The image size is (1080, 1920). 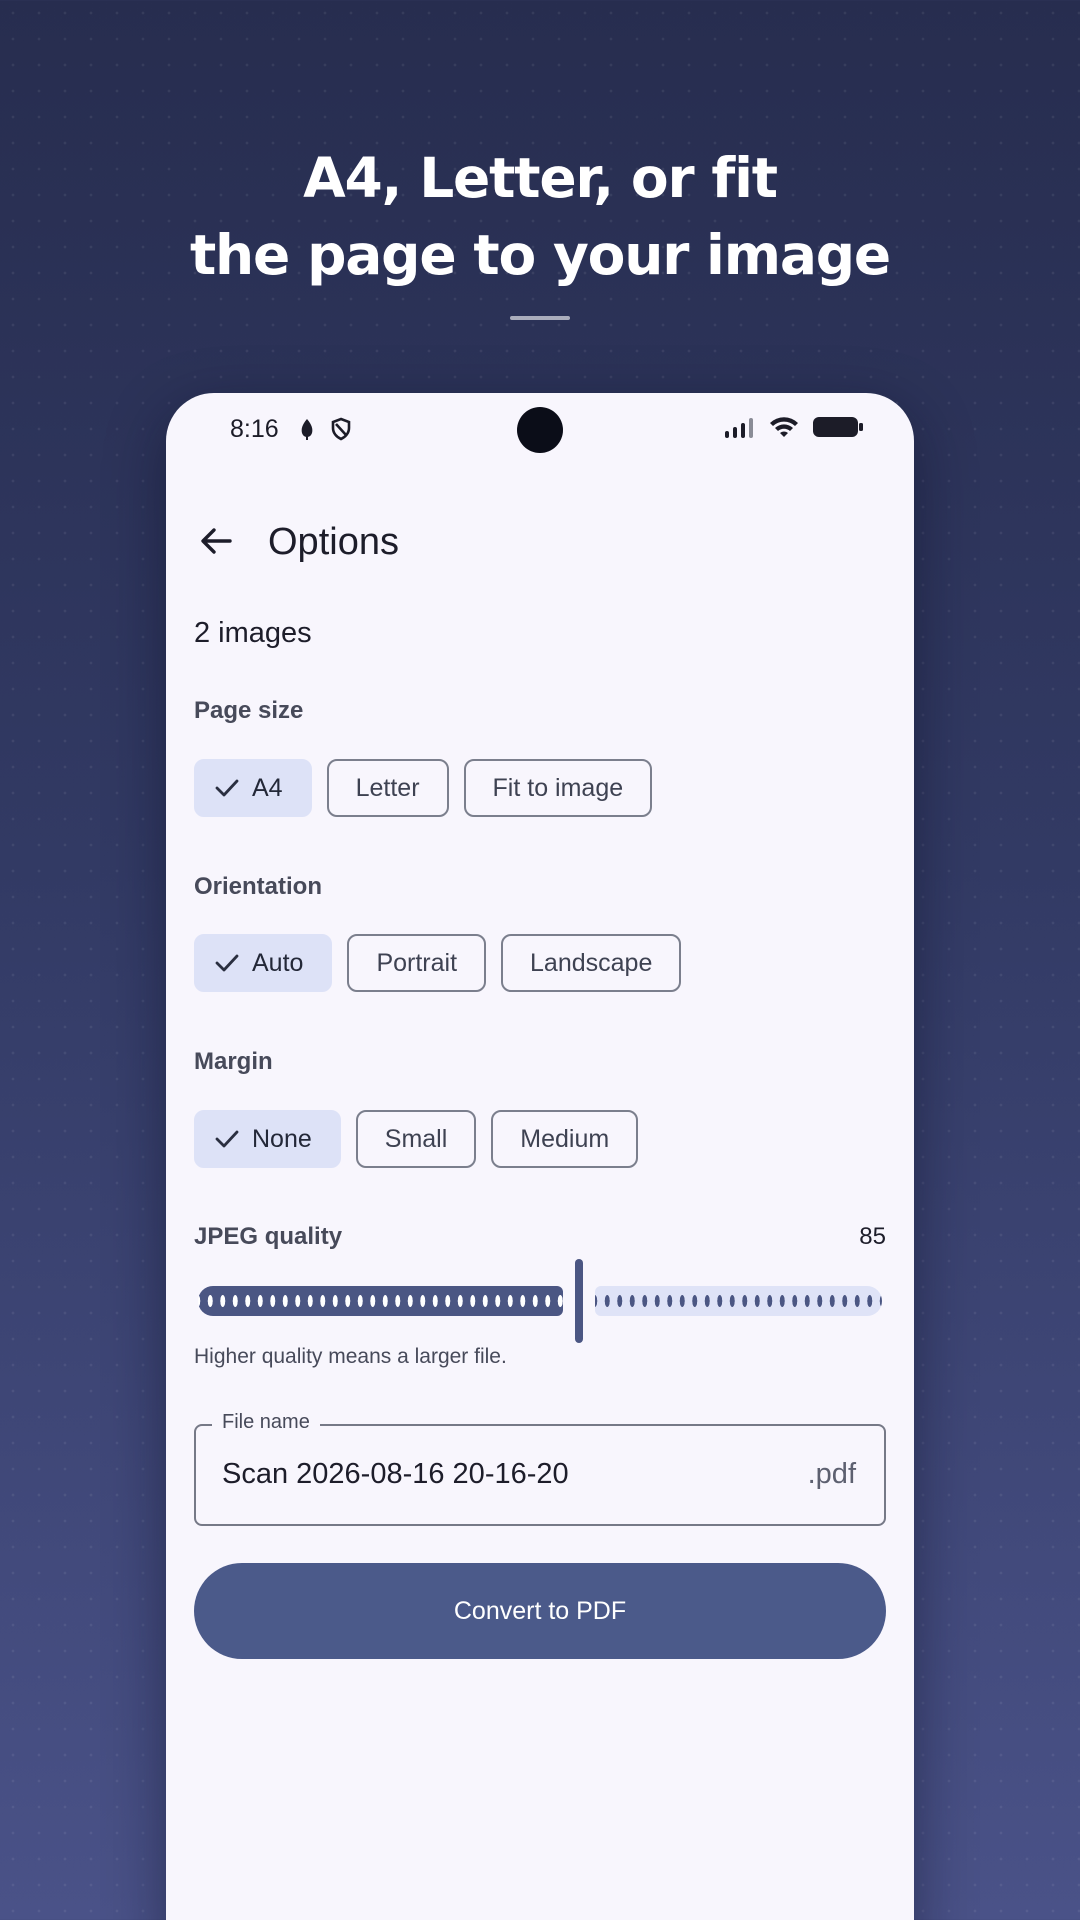 I want to click on headline-line-1: A4, Letter, or fit, so click(x=540, y=178).